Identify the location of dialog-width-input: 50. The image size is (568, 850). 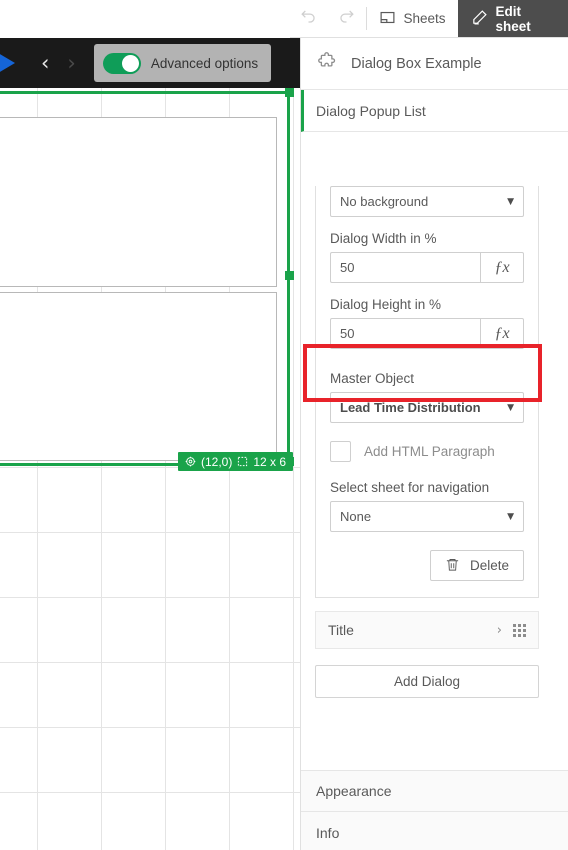
(405, 267).